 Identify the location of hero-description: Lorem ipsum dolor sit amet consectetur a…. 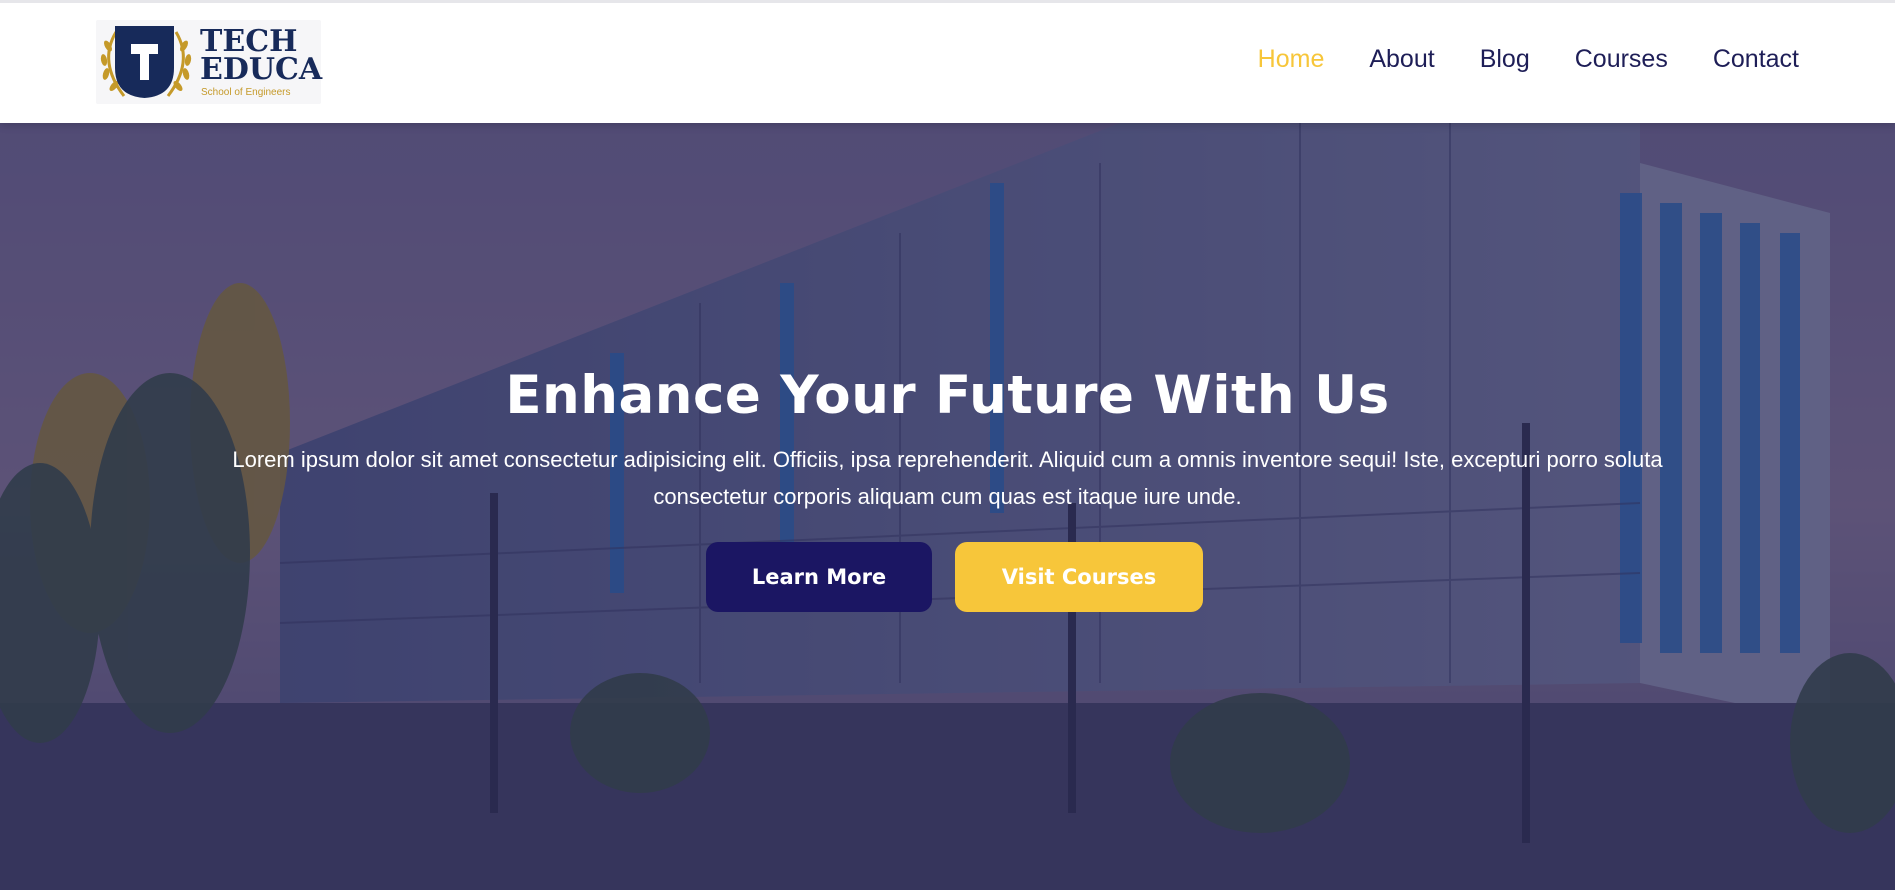
(947, 478).